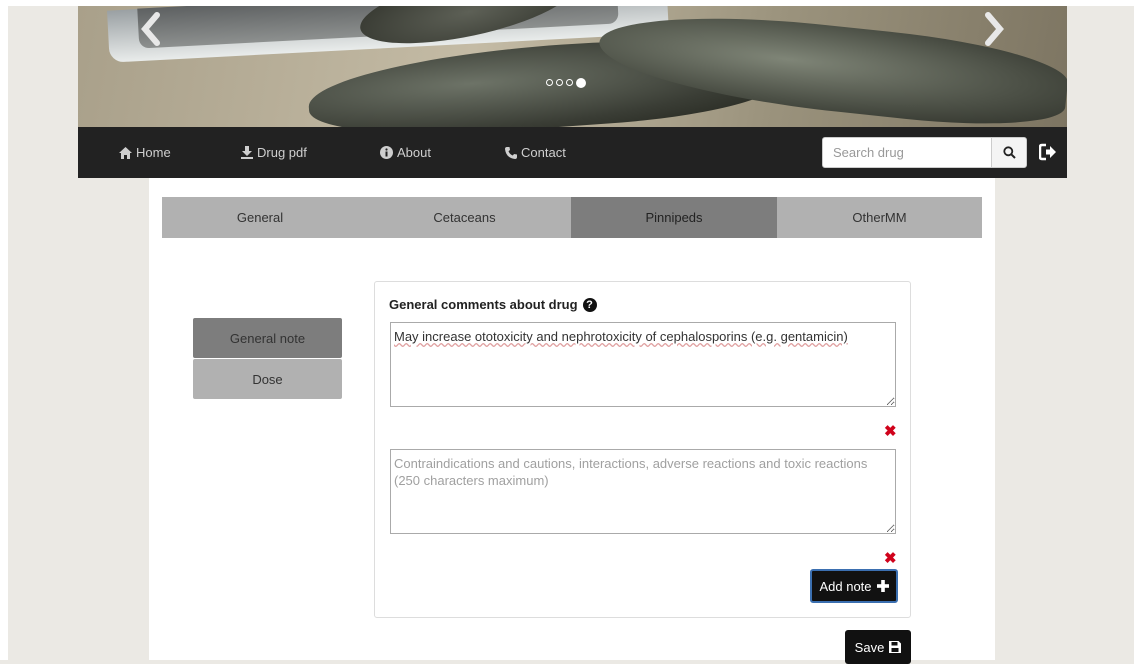 The height and width of the screenshot is (664, 1134). What do you see at coordinates (464, 217) in the screenshot?
I see `tab-cetaceans: Cetaceans` at bounding box center [464, 217].